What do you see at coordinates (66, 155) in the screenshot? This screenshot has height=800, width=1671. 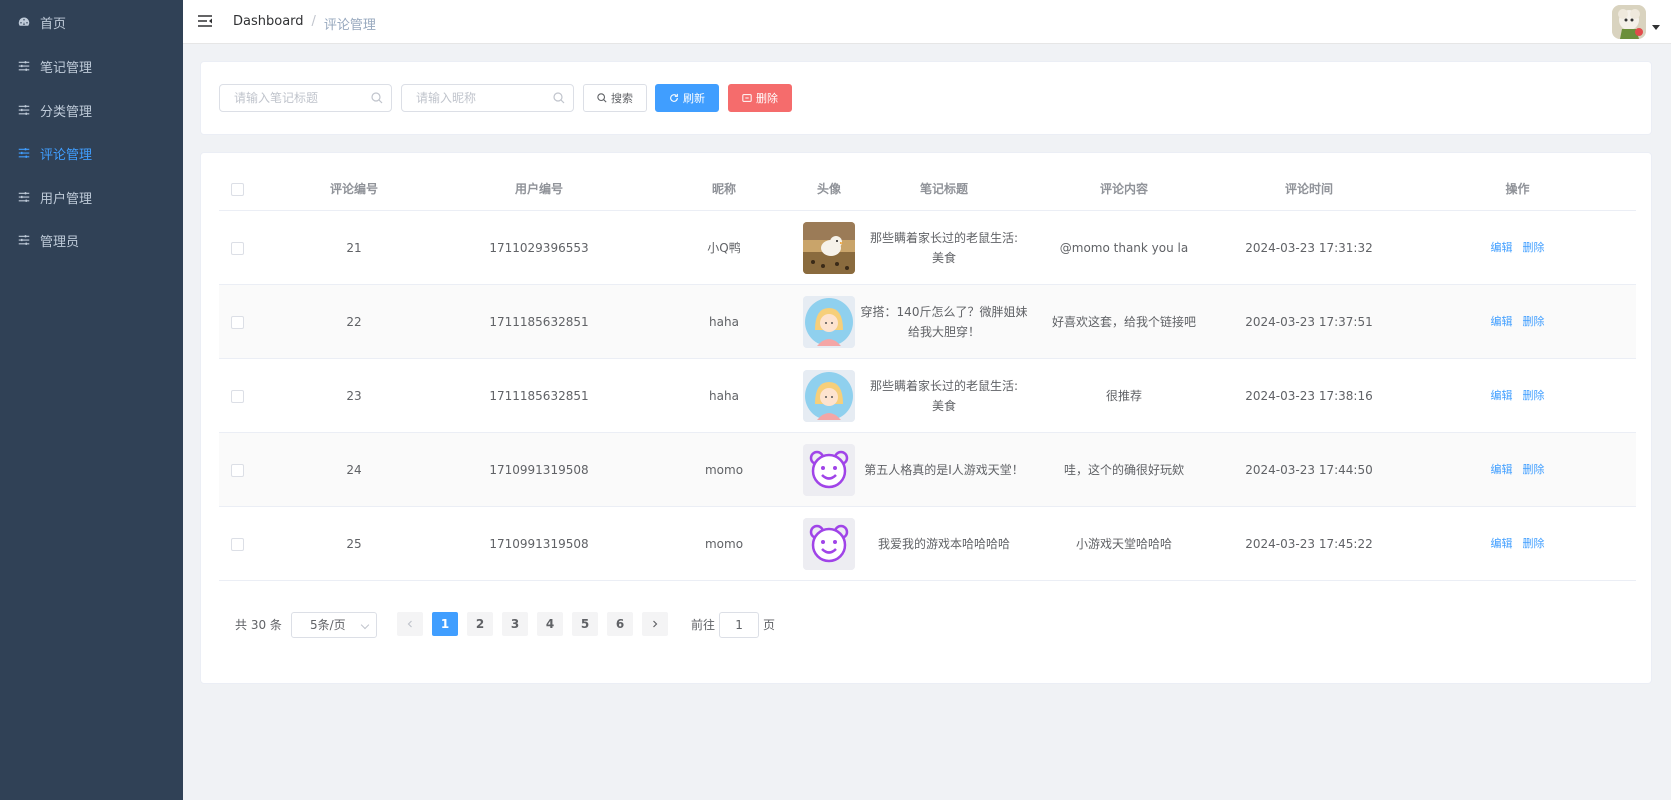 I see `sidebar-item-label: 评论管理` at bounding box center [66, 155].